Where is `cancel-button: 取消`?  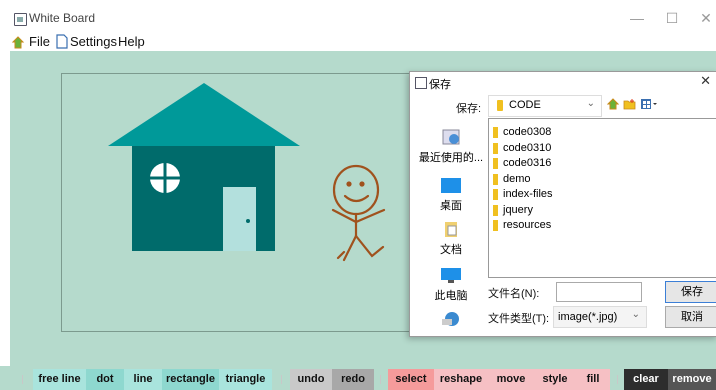 cancel-button: 取消 is located at coordinates (690, 317).